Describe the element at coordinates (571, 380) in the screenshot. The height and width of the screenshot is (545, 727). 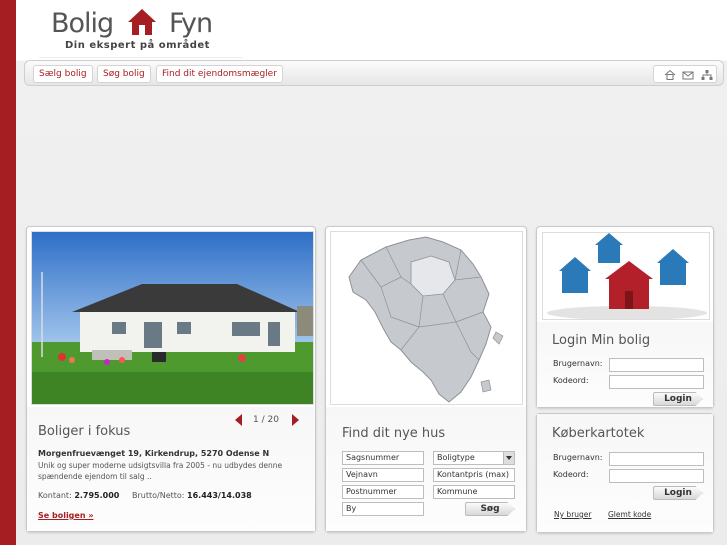
I see `password-label: Kodeord:` at that location.